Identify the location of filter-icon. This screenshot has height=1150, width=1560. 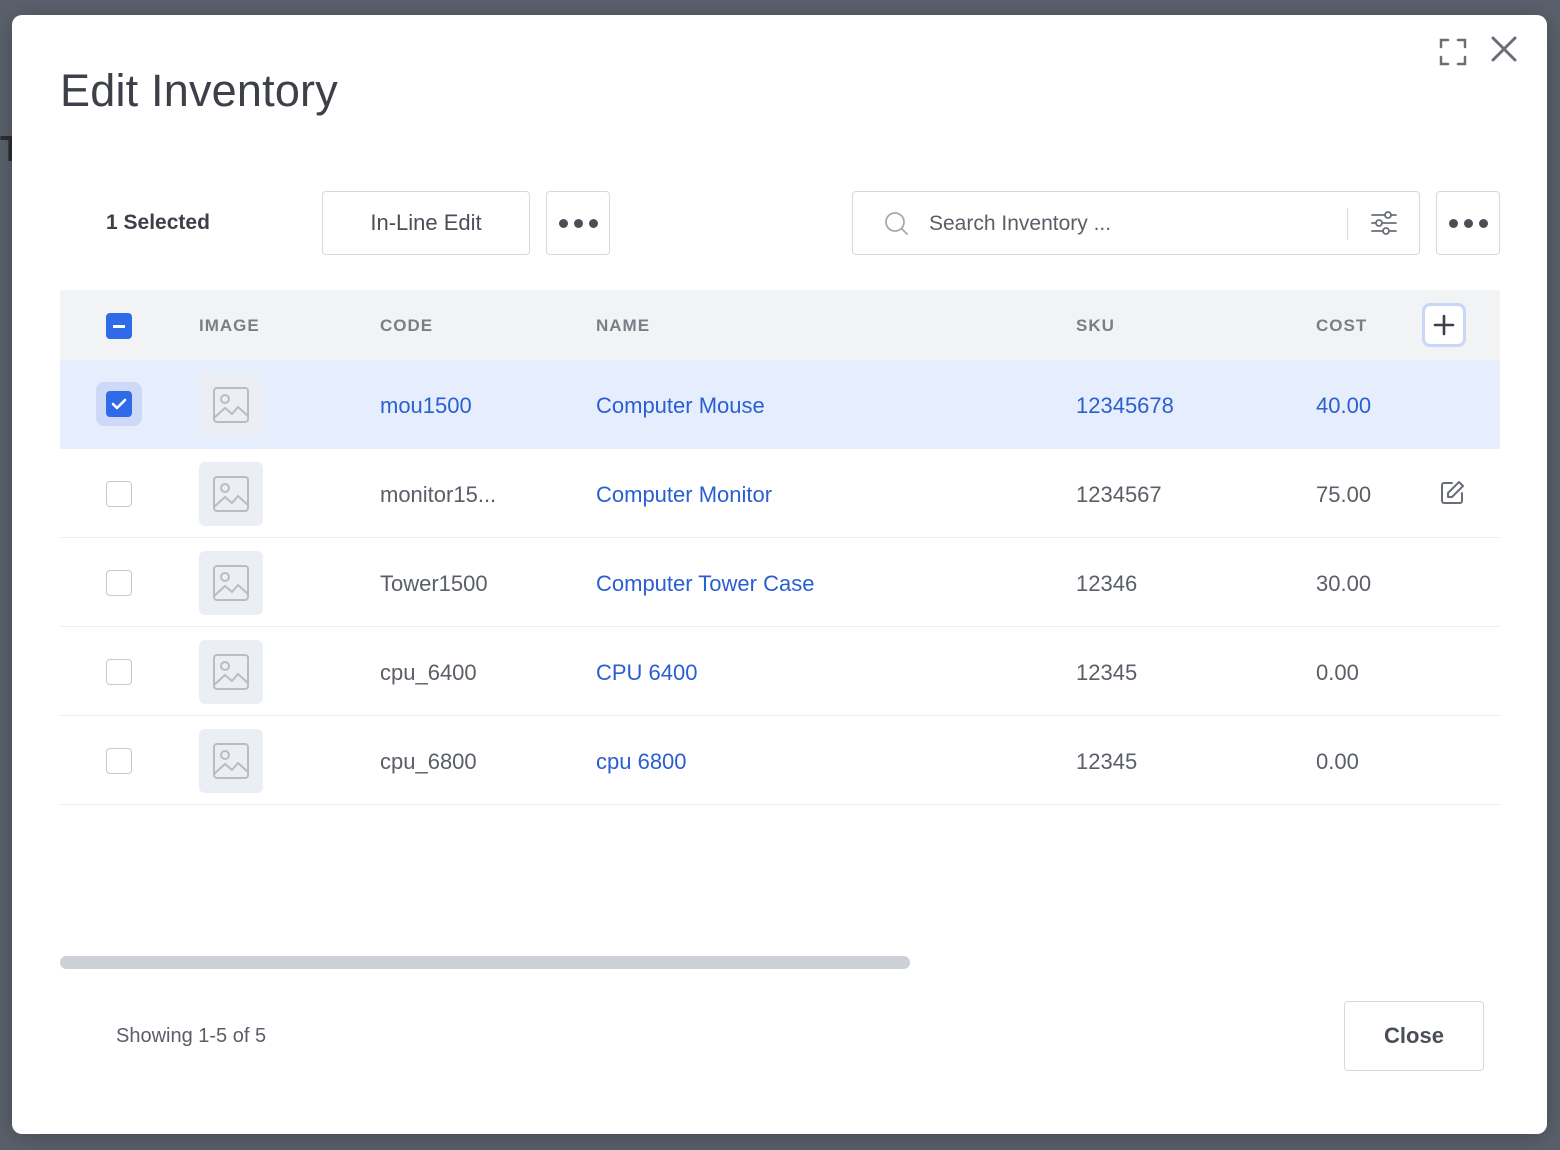
(1384, 223).